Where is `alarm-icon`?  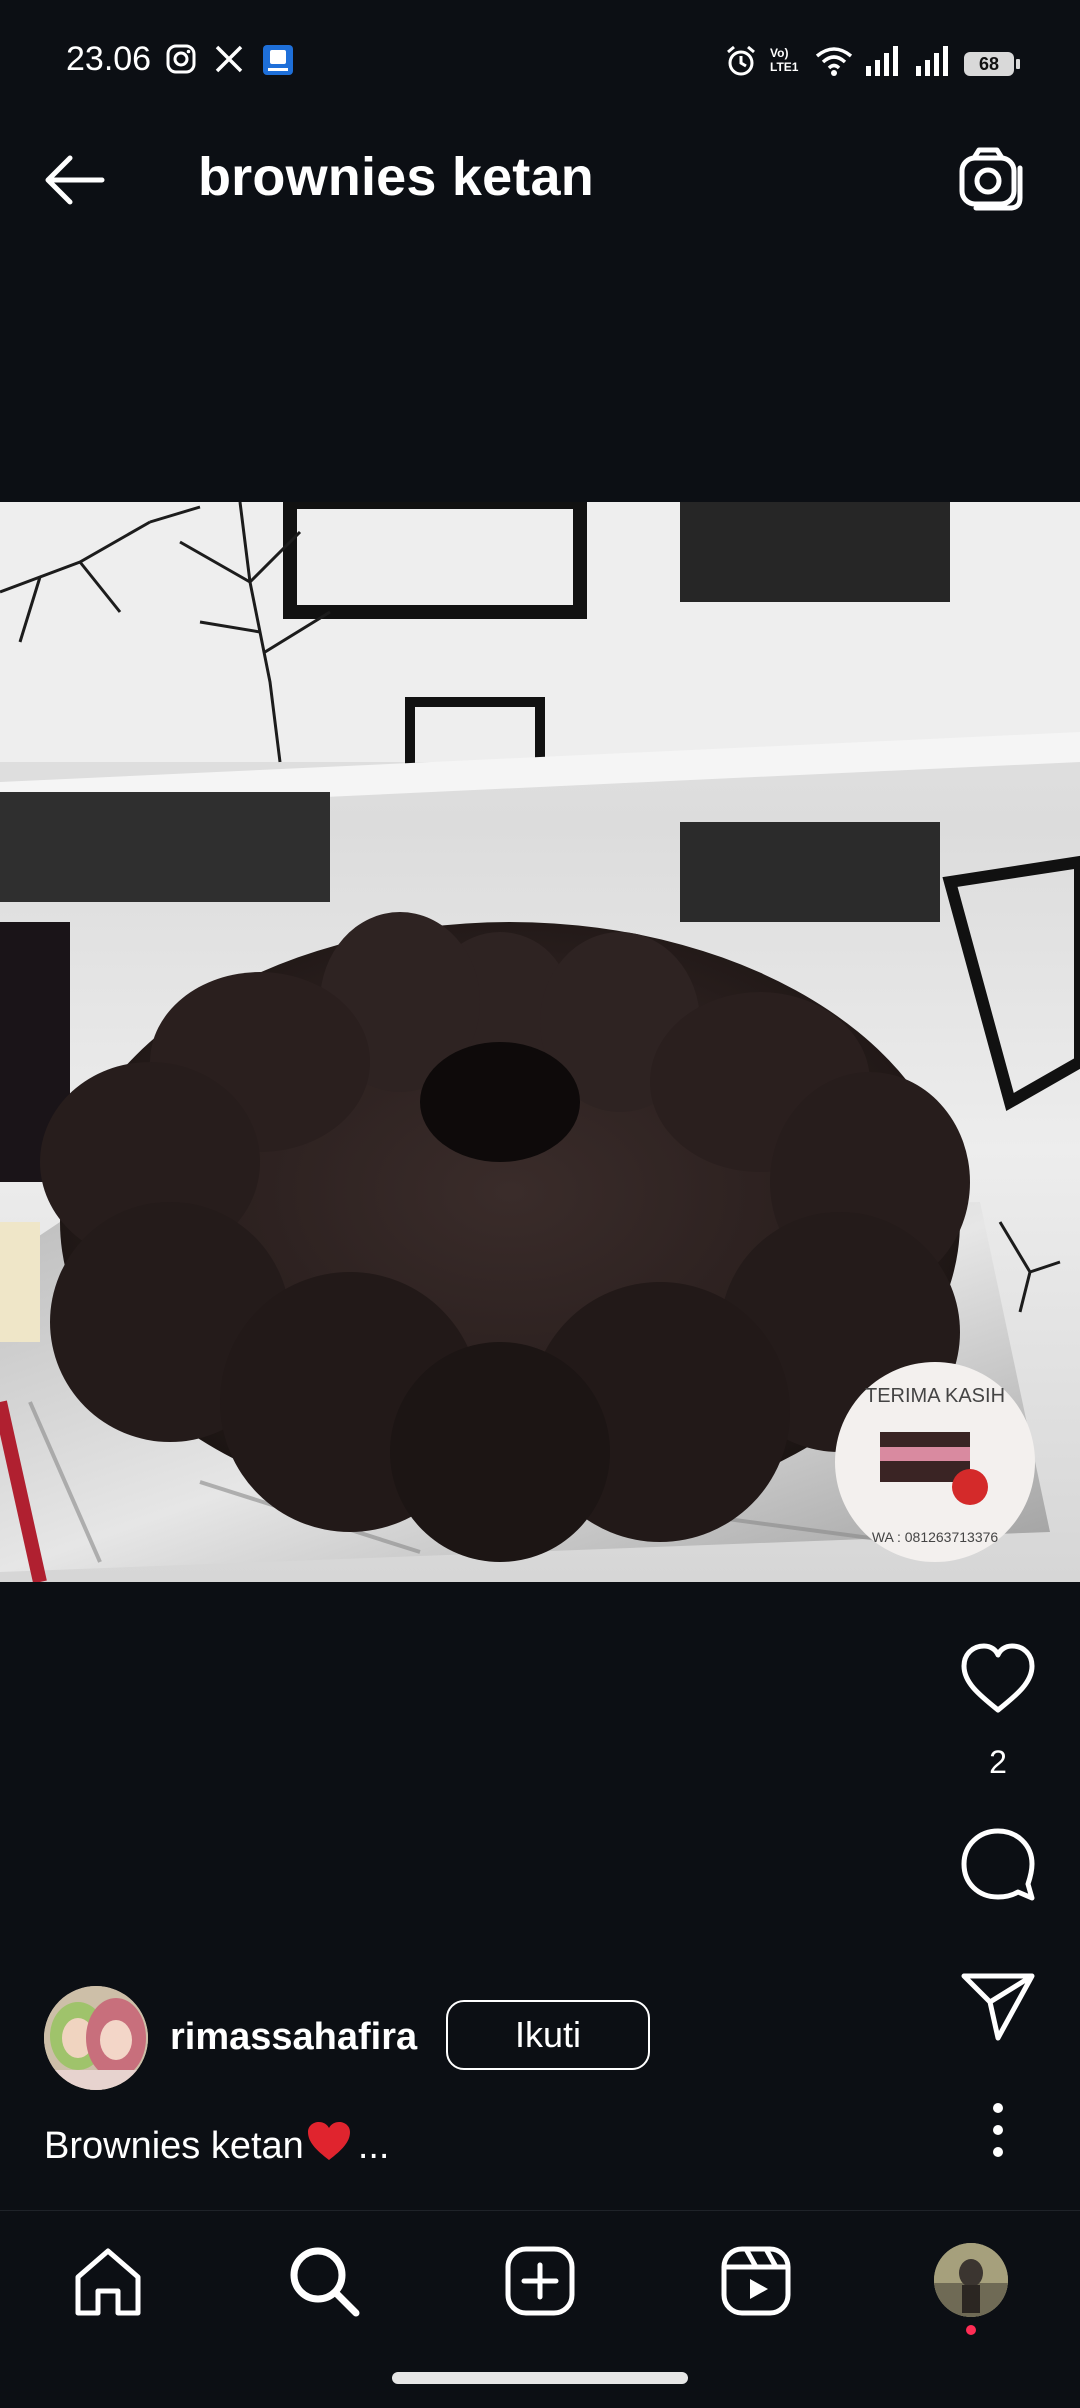
alarm-icon is located at coordinates (741, 60).